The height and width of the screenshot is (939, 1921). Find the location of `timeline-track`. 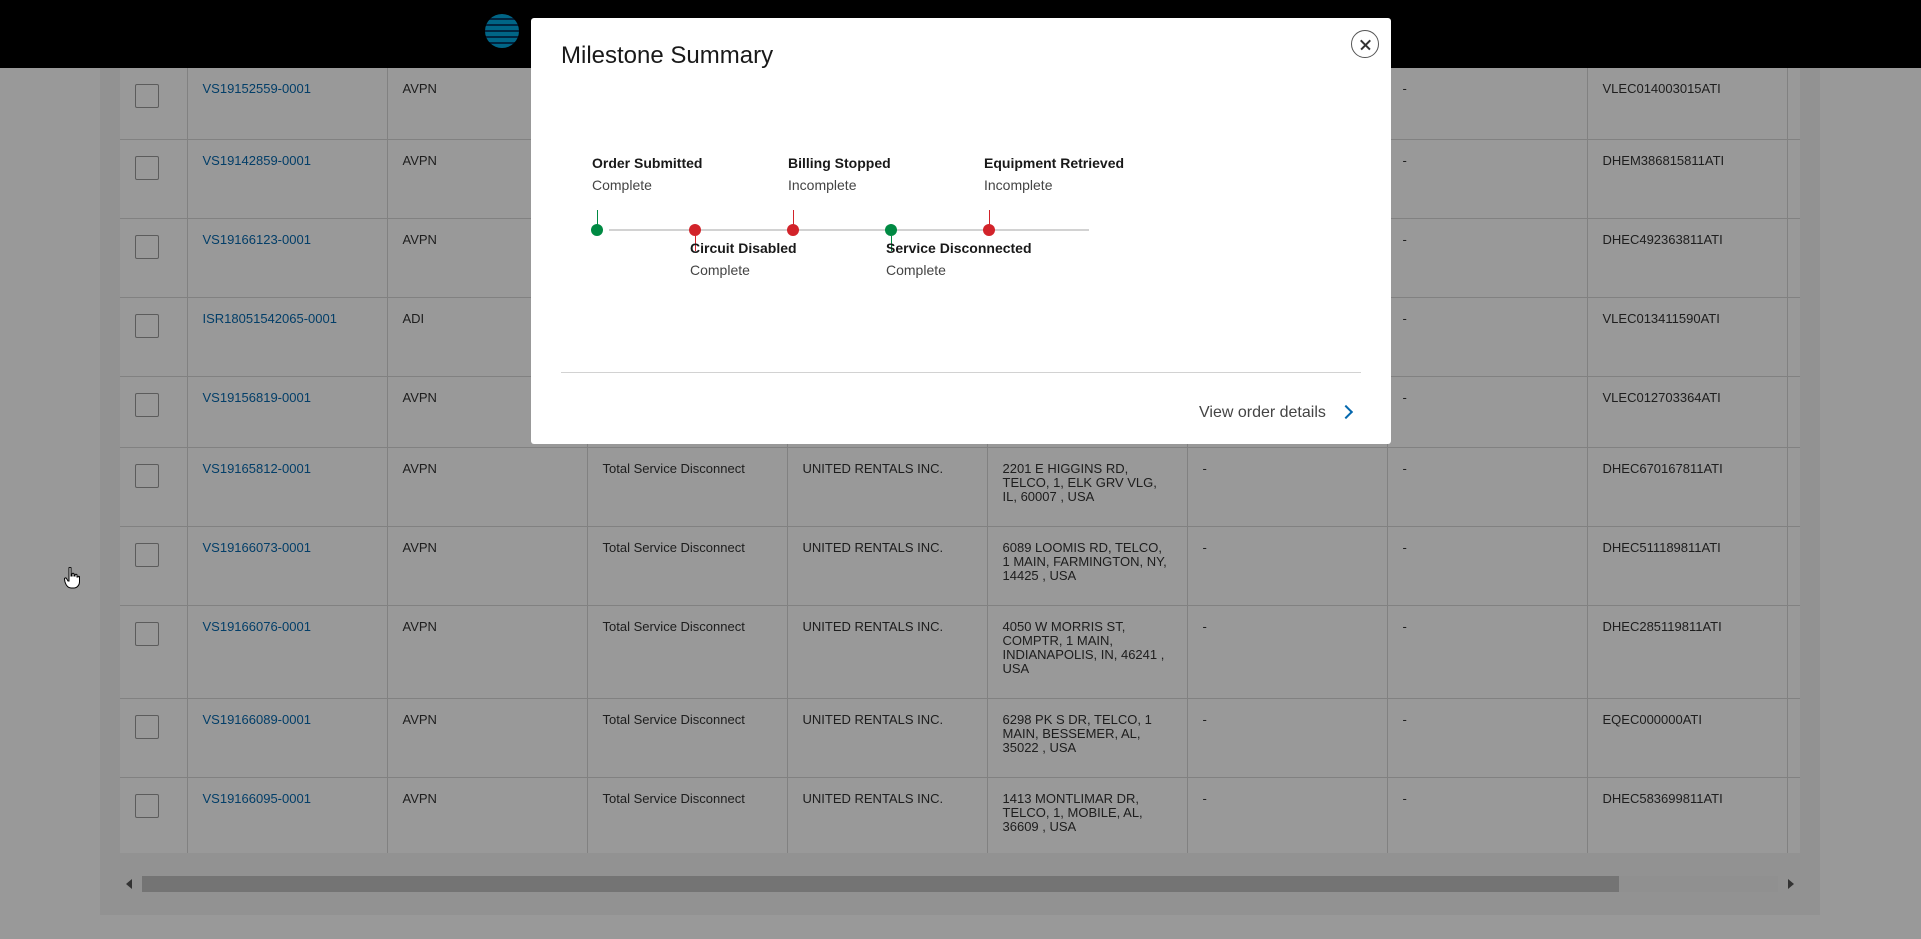

timeline-track is located at coordinates (849, 230).